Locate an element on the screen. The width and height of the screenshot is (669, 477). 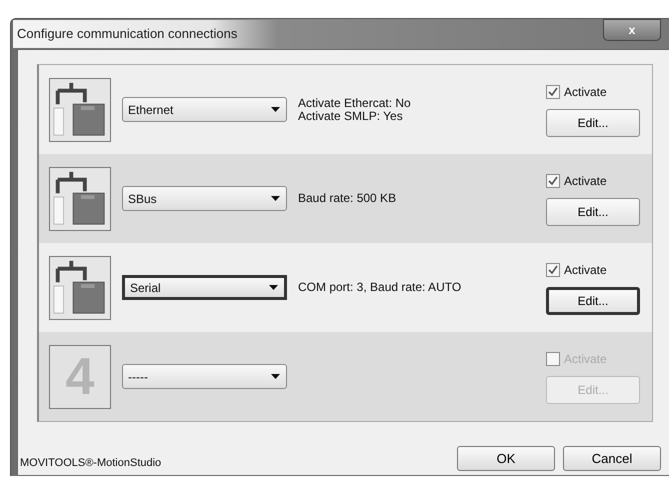
status-text: MOVITOOLS®-MotionStudio is located at coordinates (91, 463).